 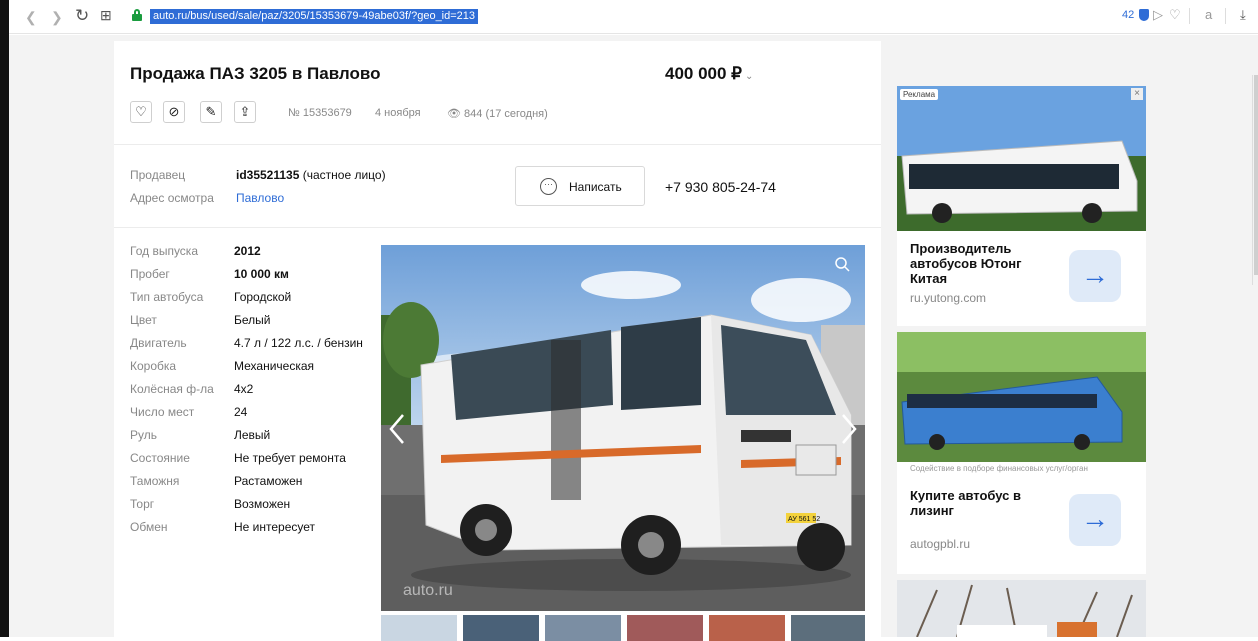 What do you see at coordinates (141, 112) in the screenshot?
I see `favorite-button: ♡` at bounding box center [141, 112].